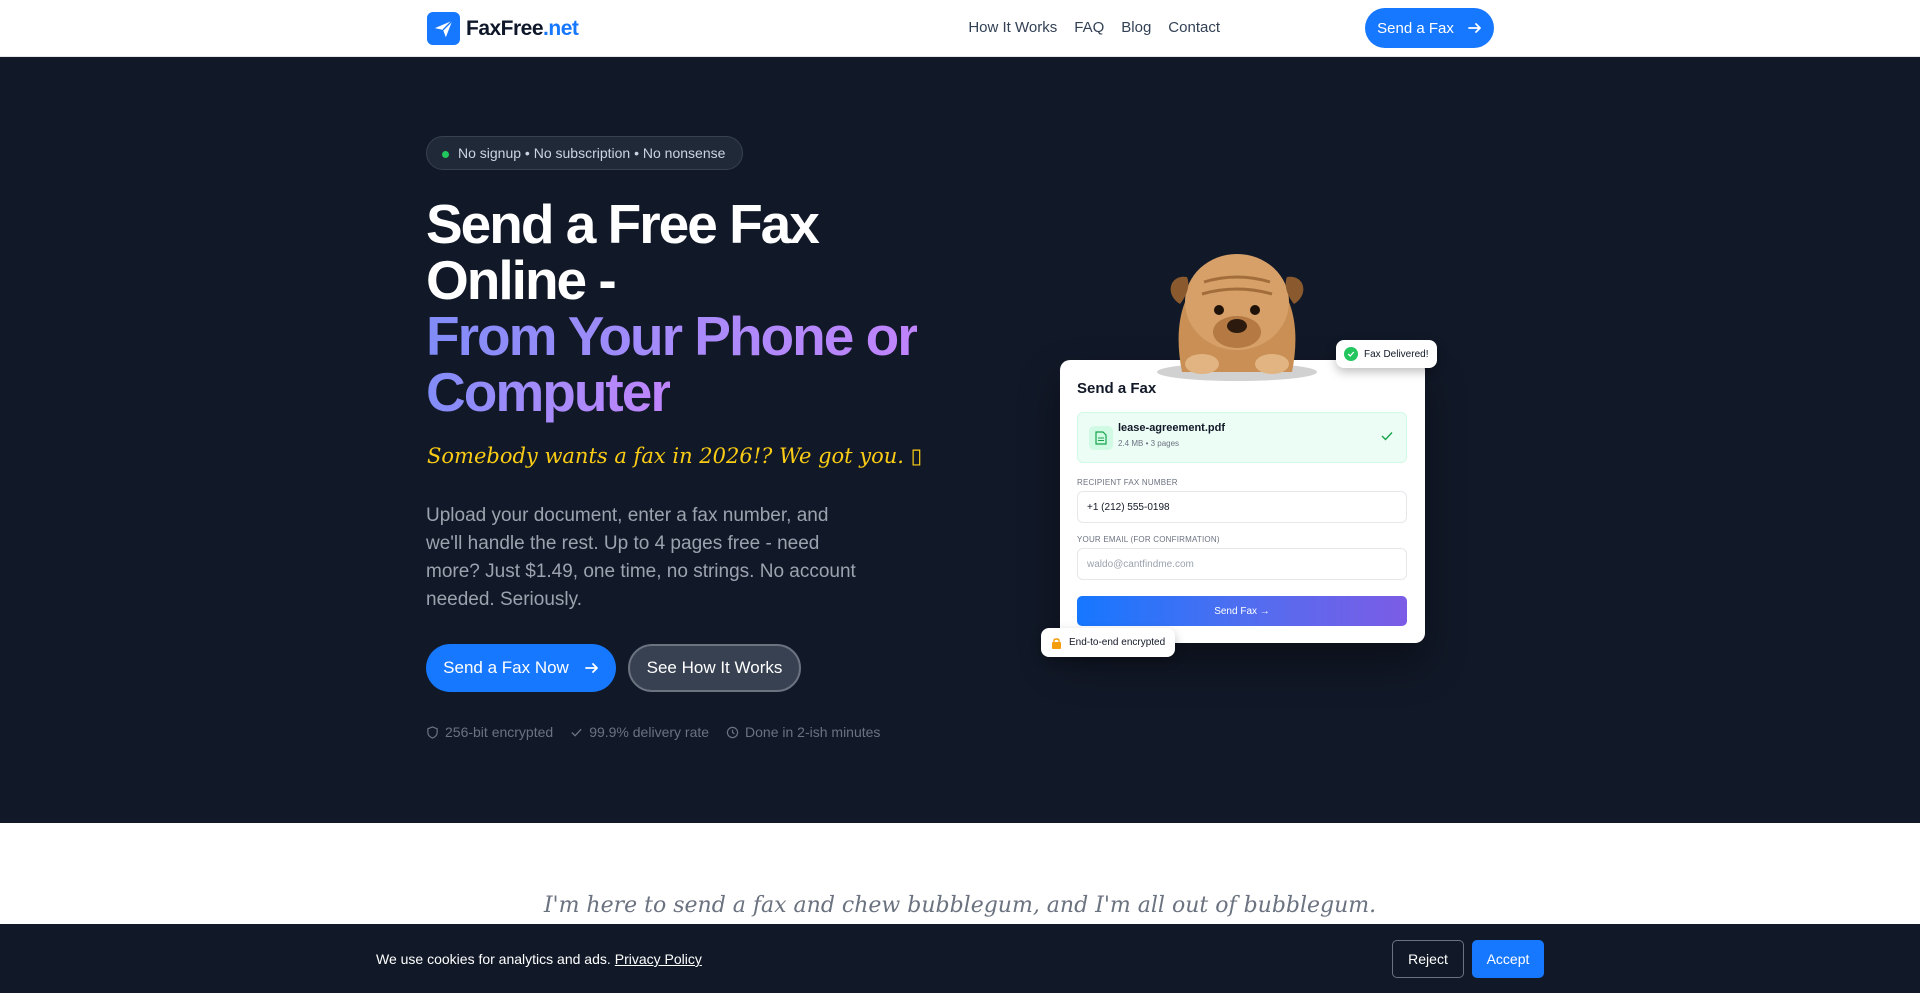  I want to click on see-how-it-works-label: See How It Works, so click(714, 667).